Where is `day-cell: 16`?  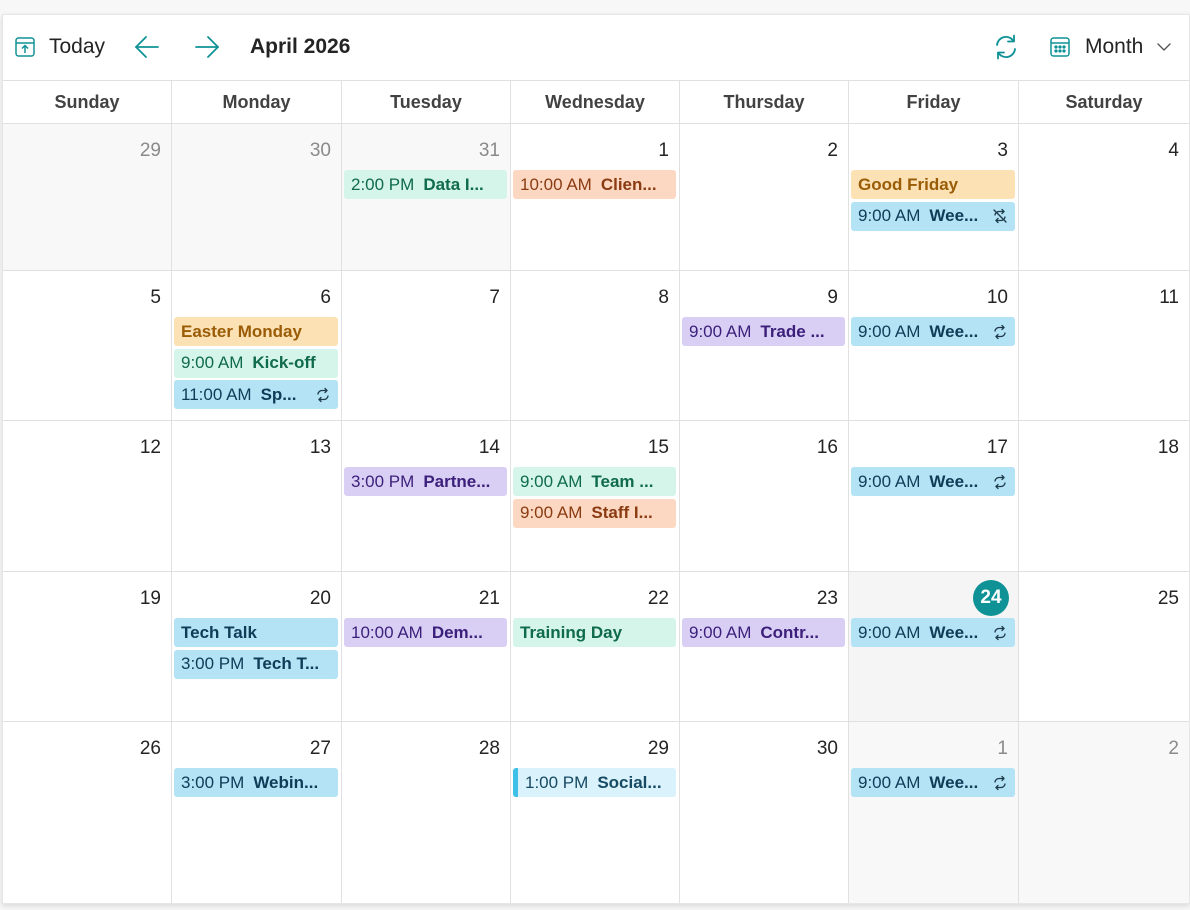
day-cell: 16 is located at coordinates (764, 496).